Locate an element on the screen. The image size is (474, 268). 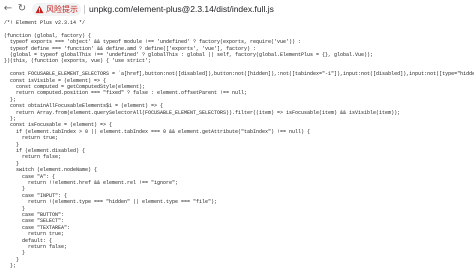
back-arrow-icon: ← is located at coordinates (8, 9).